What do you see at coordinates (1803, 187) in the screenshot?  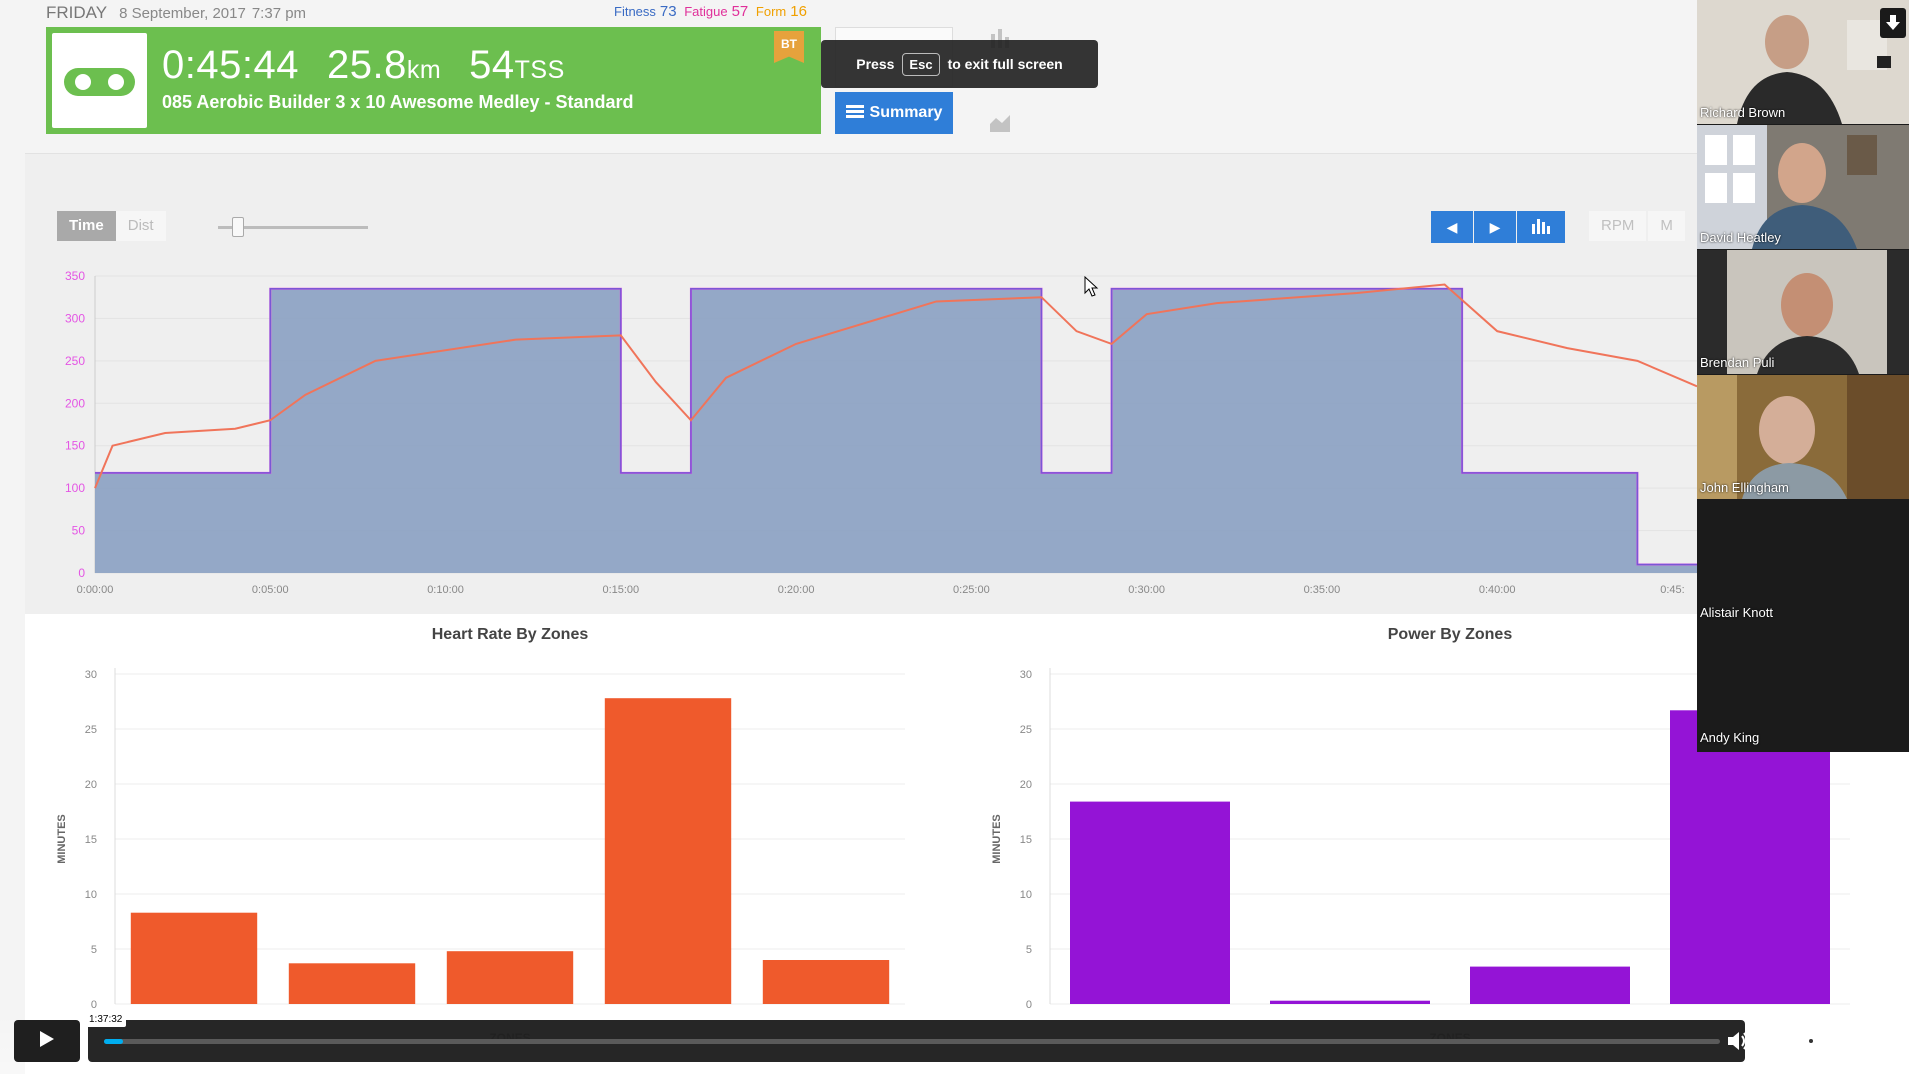 I see `participant-tile: David Heatley` at bounding box center [1803, 187].